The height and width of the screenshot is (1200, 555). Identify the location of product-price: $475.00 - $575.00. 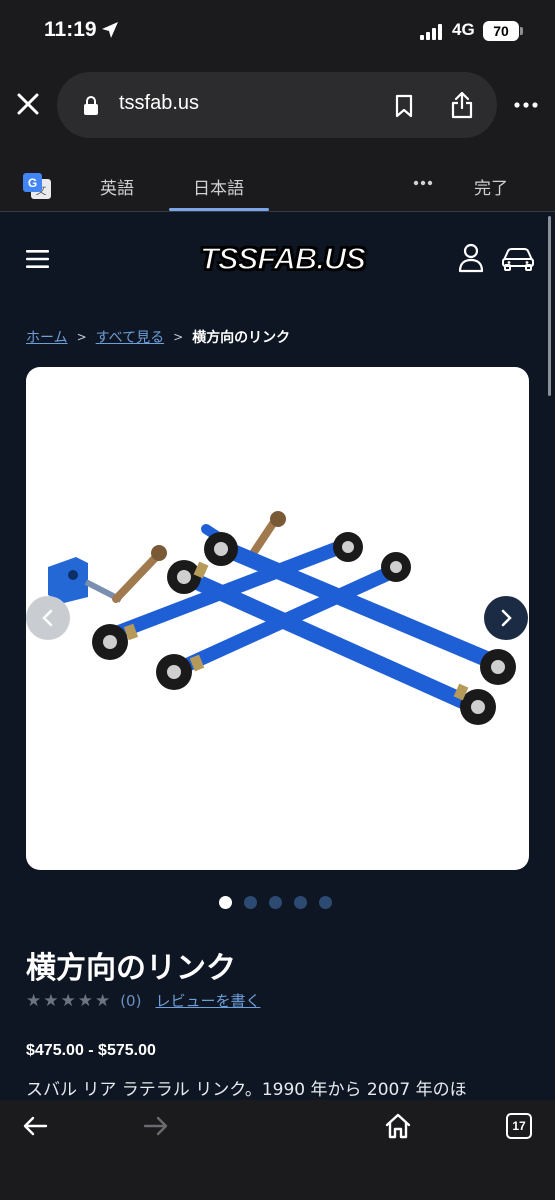
(91, 1050).